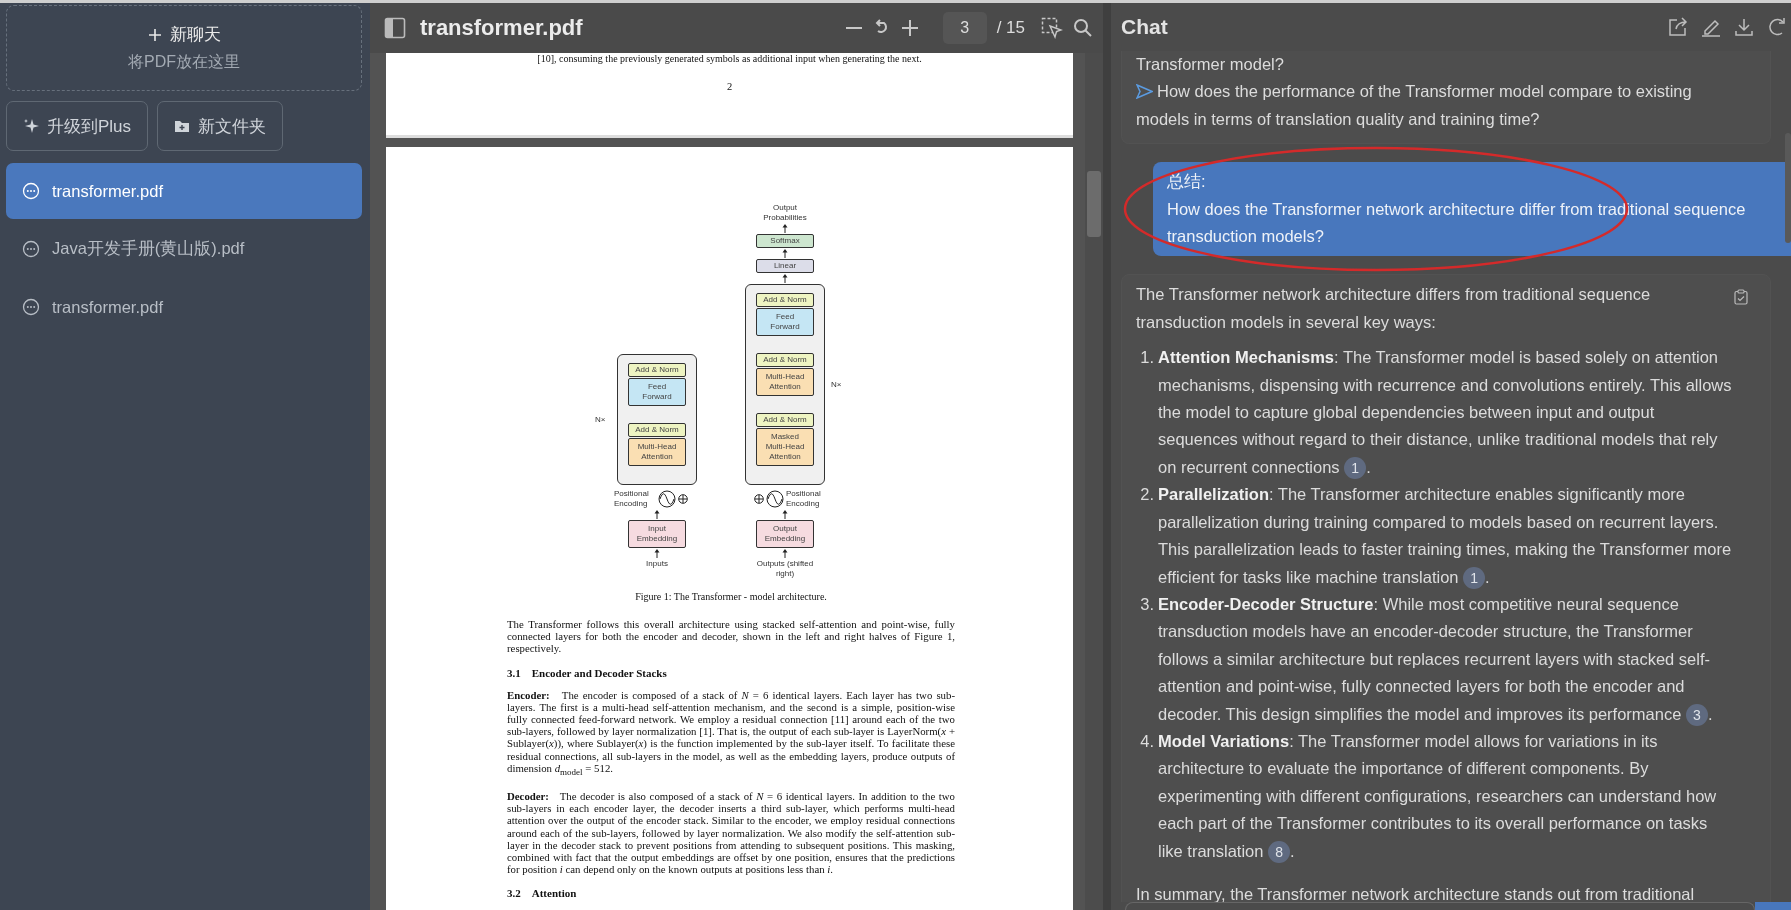 This screenshot has height=910, width=1791. What do you see at coordinates (729, 86) in the screenshot?
I see `page-number: 2` at bounding box center [729, 86].